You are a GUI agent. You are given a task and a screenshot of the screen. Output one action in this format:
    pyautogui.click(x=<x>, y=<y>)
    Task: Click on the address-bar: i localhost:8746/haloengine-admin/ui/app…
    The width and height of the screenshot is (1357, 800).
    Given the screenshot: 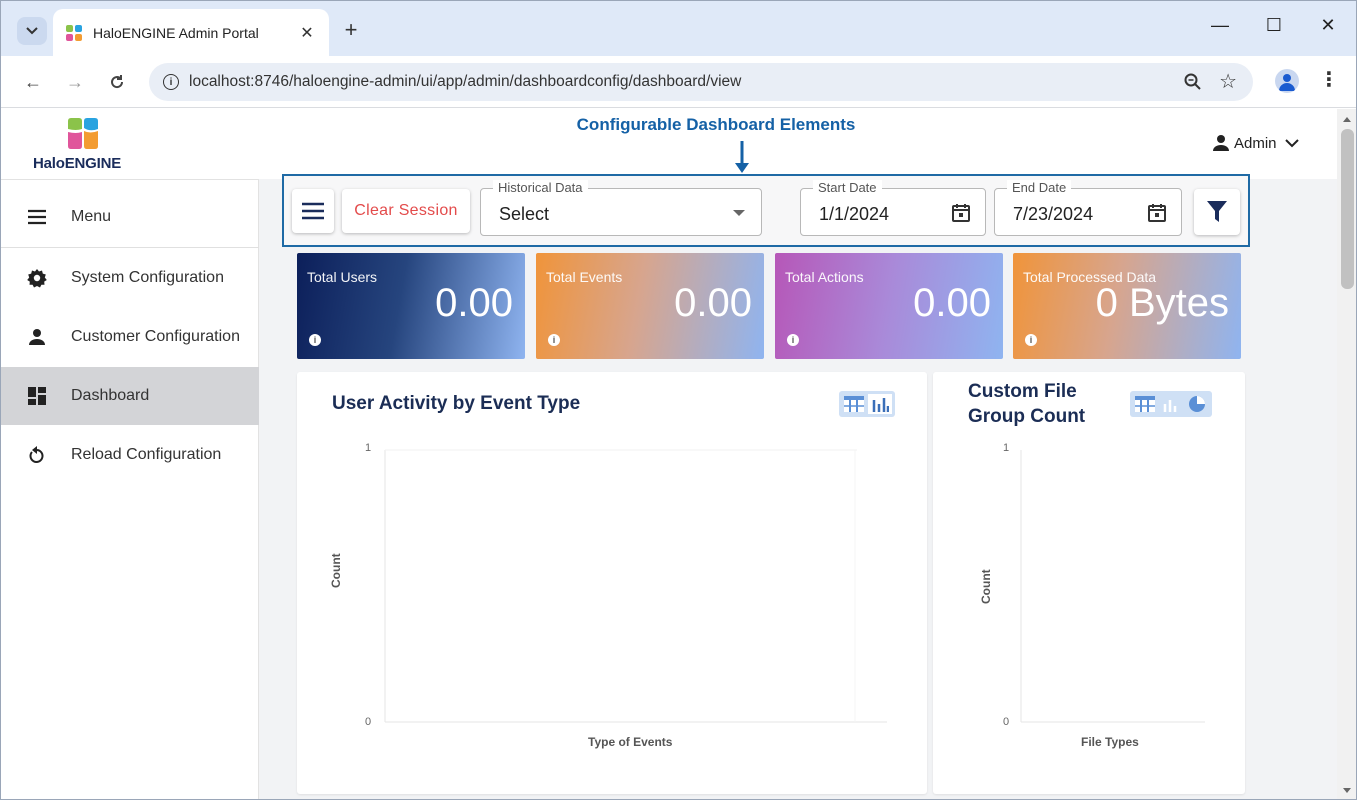 What is the action you would take?
    pyautogui.click(x=701, y=82)
    